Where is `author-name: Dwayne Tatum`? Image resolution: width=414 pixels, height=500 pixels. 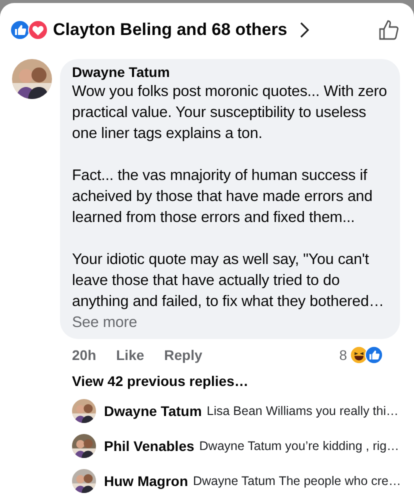 author-name: Dwayne Tatum is located at coordinates (231, 72).